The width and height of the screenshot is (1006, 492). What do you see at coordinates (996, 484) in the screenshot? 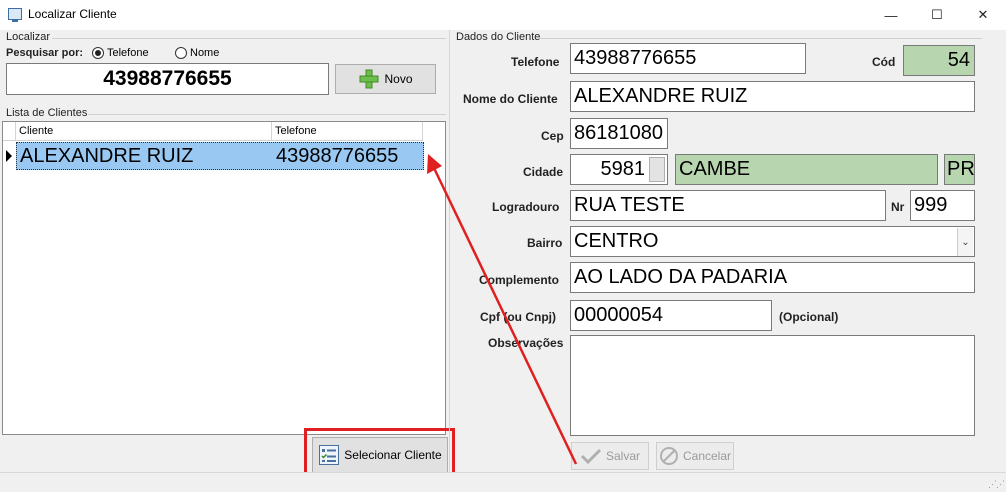
I see `resize-grip-icon: ⋰⋰` at bounding box center [996, 484].